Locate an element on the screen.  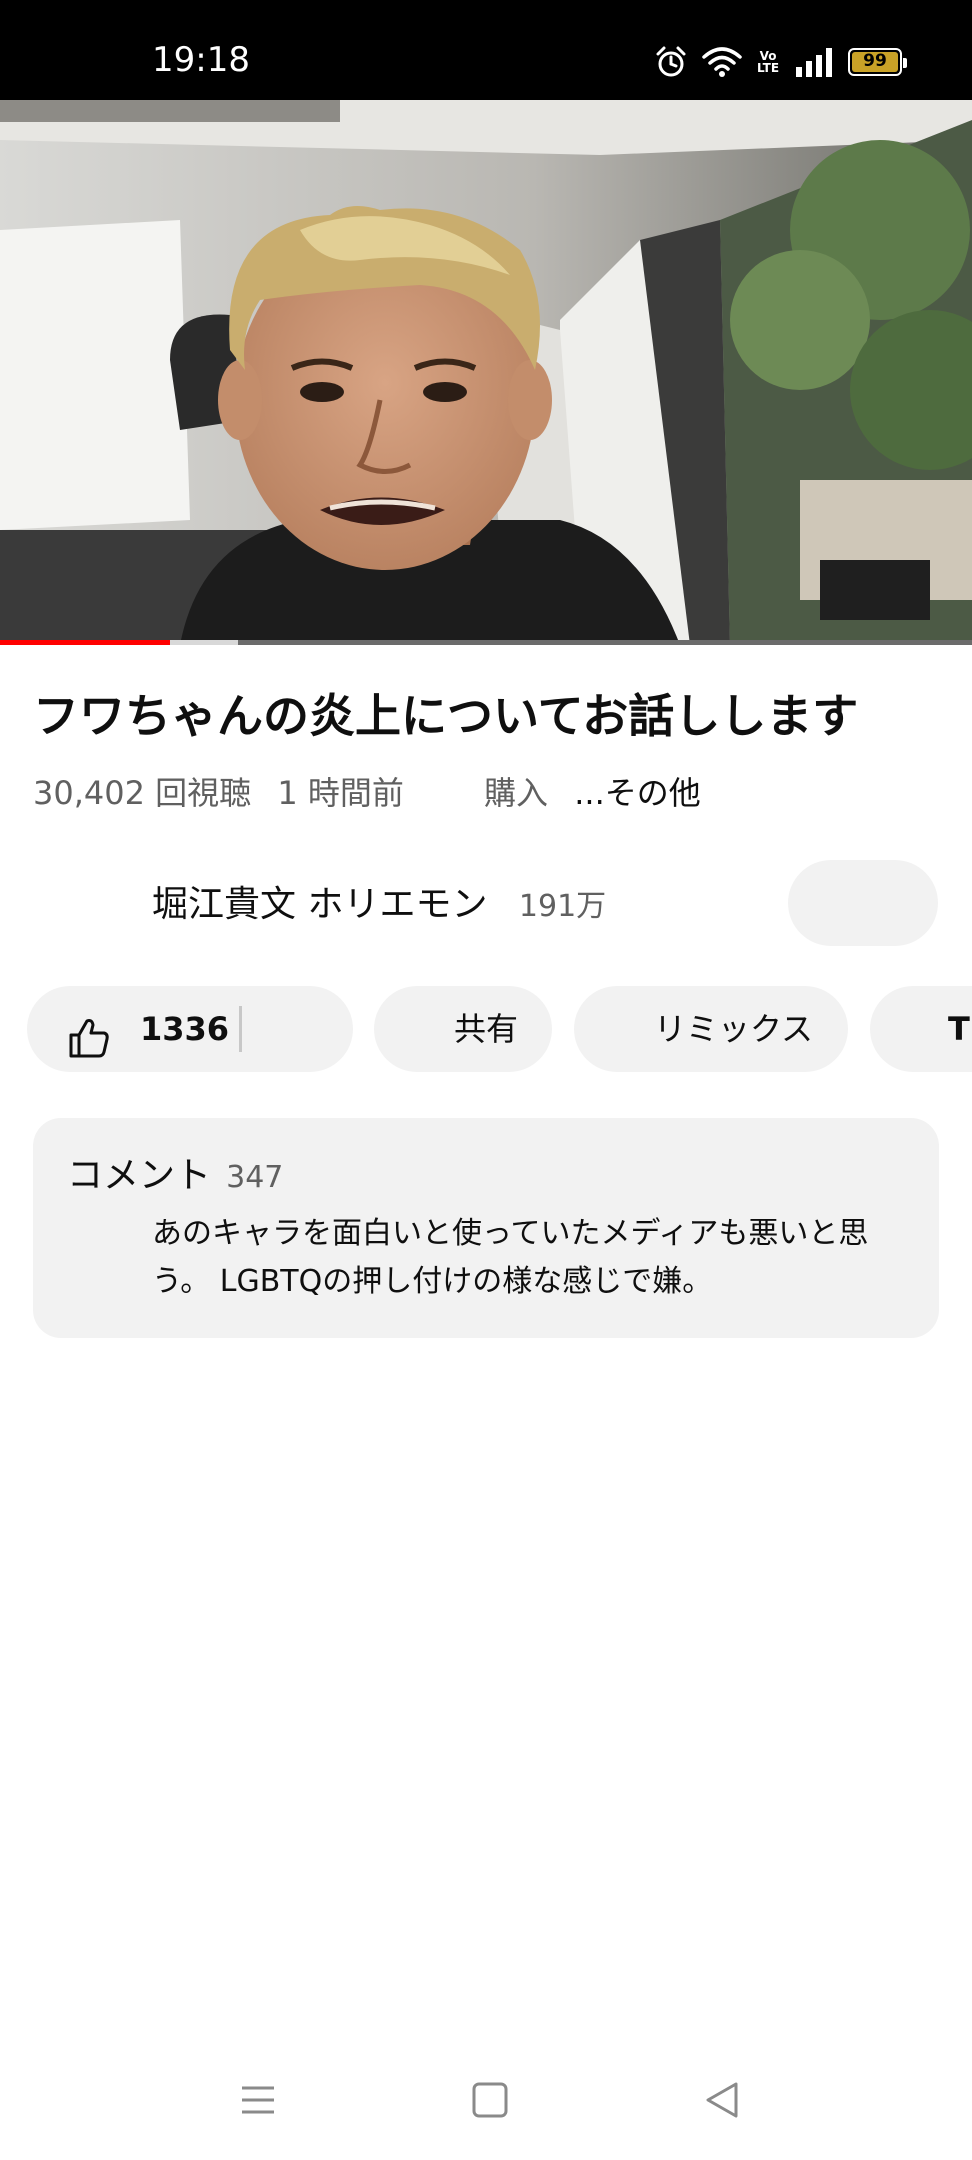
volte-icon: Vo LTE is located at coordinates (768, 62).